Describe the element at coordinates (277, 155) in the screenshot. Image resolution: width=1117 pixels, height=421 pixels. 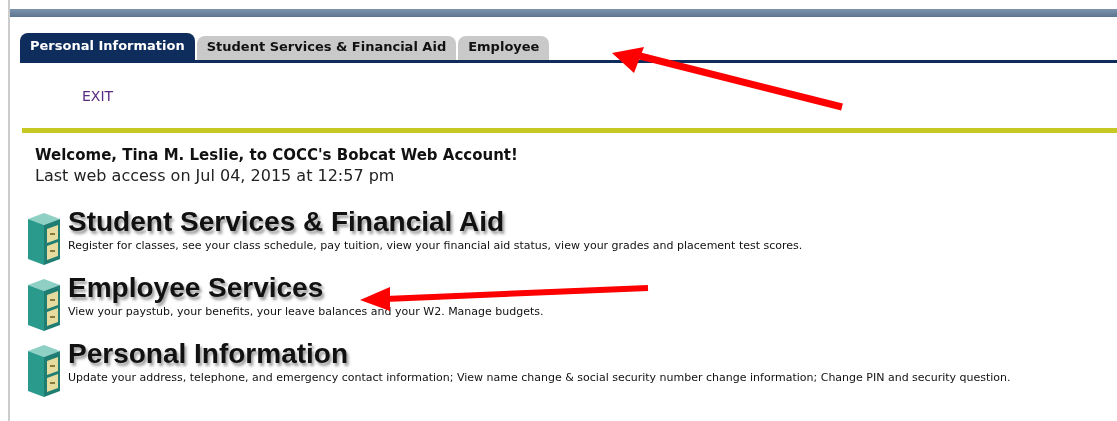
I see `welcome-message: Welcome, Tina M. Leslie, to COCC's Bobcat Web Account!` at that location.